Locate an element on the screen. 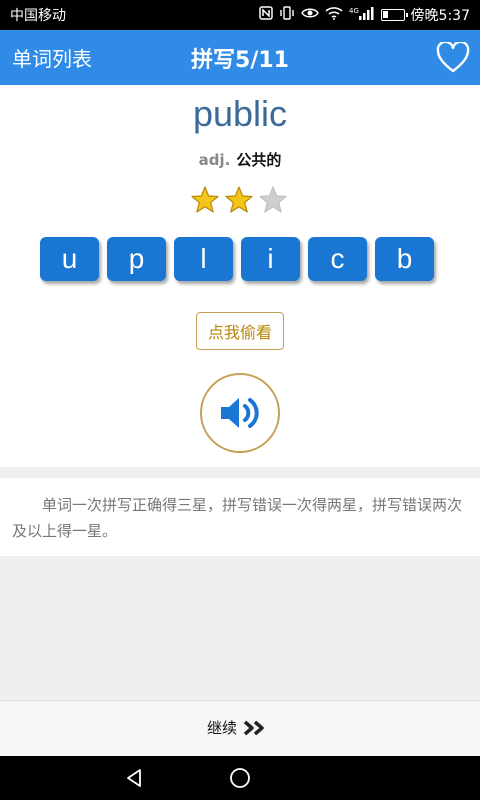  battery-level is located at coordinates (385, 14).